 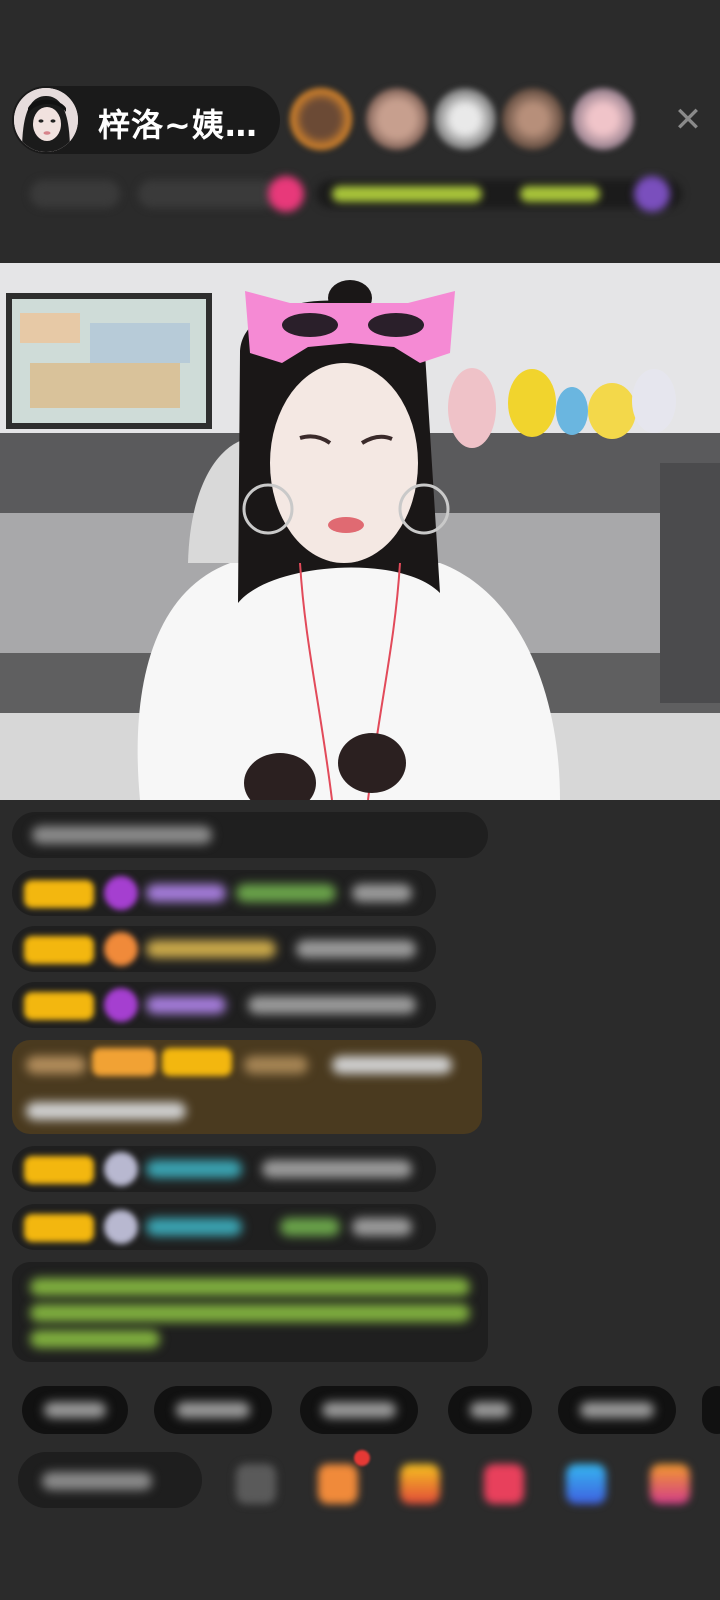 I want to click on heart-gift-icon, so click(x=504, y=1484).